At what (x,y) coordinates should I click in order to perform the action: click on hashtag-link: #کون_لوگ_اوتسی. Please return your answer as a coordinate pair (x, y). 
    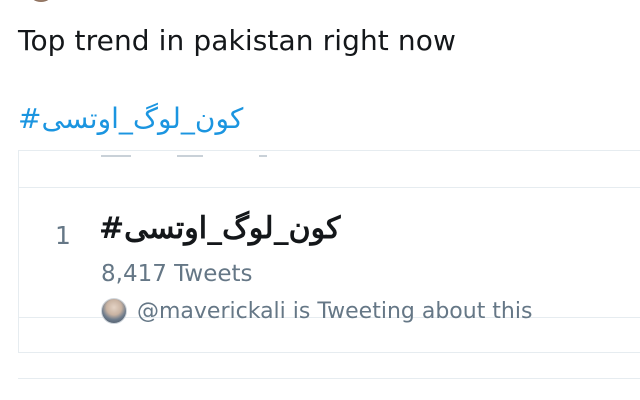
    Looking at the image, I should click on (130, 118).